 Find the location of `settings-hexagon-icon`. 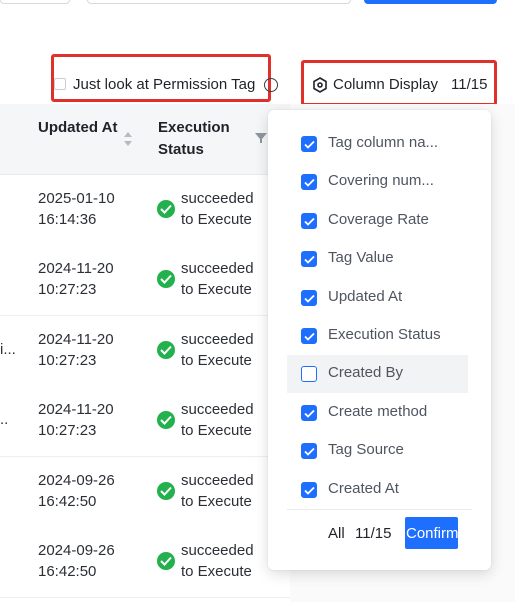

settings-hexagon-icon is located at coordinates (320, 85).